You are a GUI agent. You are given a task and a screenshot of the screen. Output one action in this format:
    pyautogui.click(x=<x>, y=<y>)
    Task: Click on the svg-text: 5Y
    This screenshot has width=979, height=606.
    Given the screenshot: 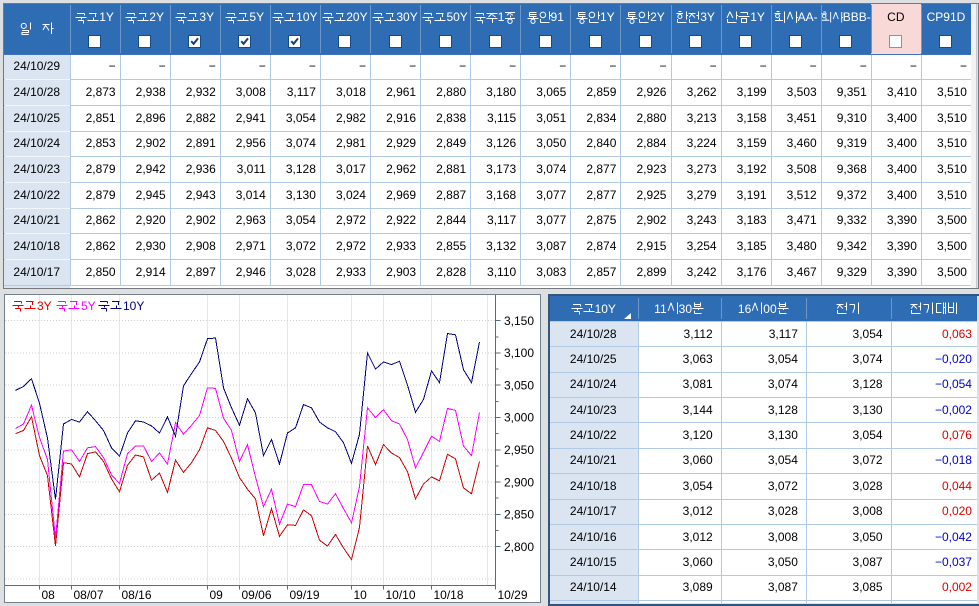 What is the action you would take?
    pyautogui.click(x=88, y=306)
    